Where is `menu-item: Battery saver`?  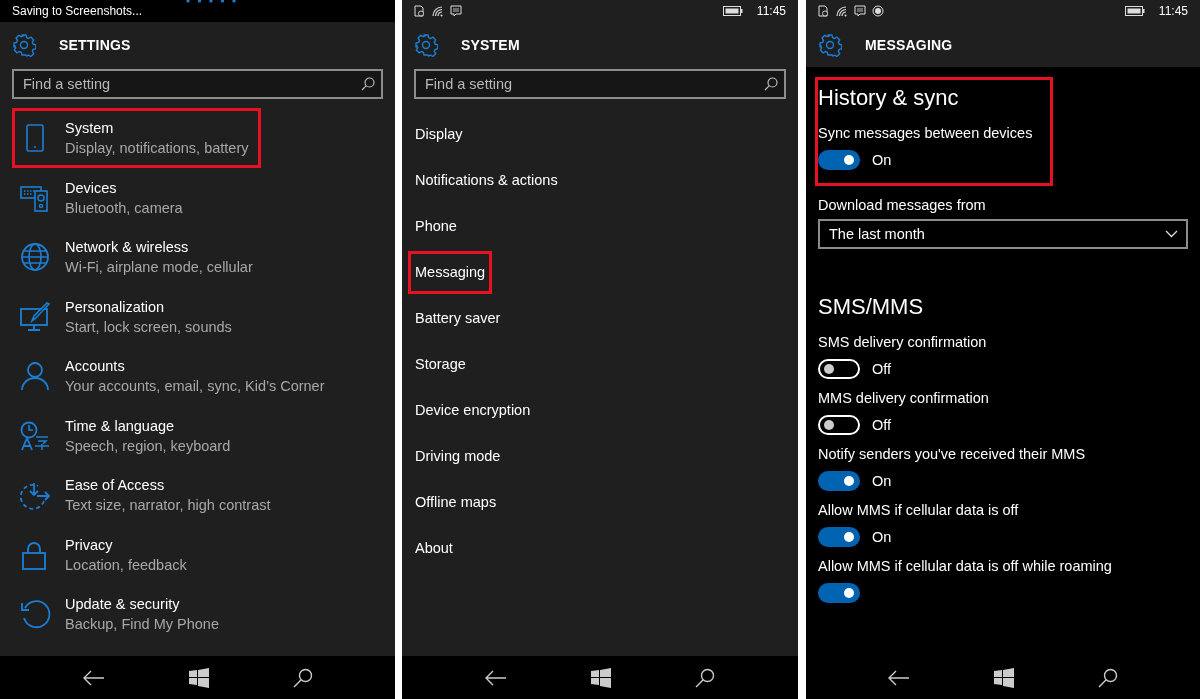
menu-item: Battery saver is located at coordinates (458, 318).